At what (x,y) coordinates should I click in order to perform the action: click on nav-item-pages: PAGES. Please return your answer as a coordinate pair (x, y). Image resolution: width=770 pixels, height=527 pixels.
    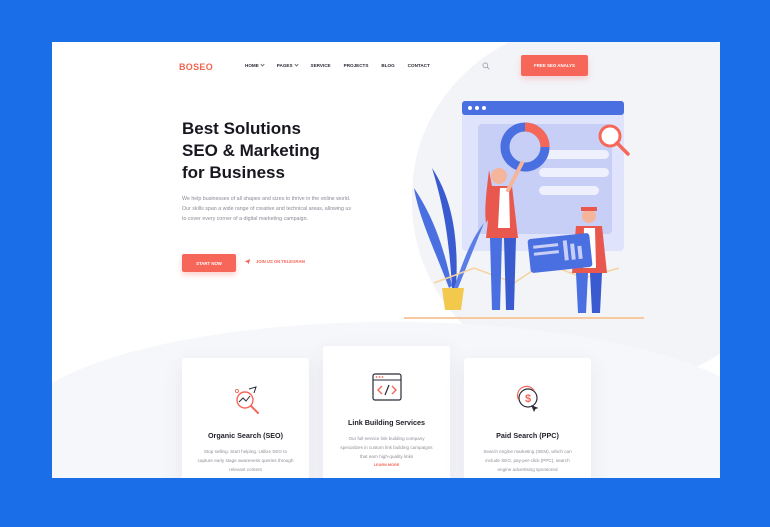
    Looking at the image, I should click on (287, 65).